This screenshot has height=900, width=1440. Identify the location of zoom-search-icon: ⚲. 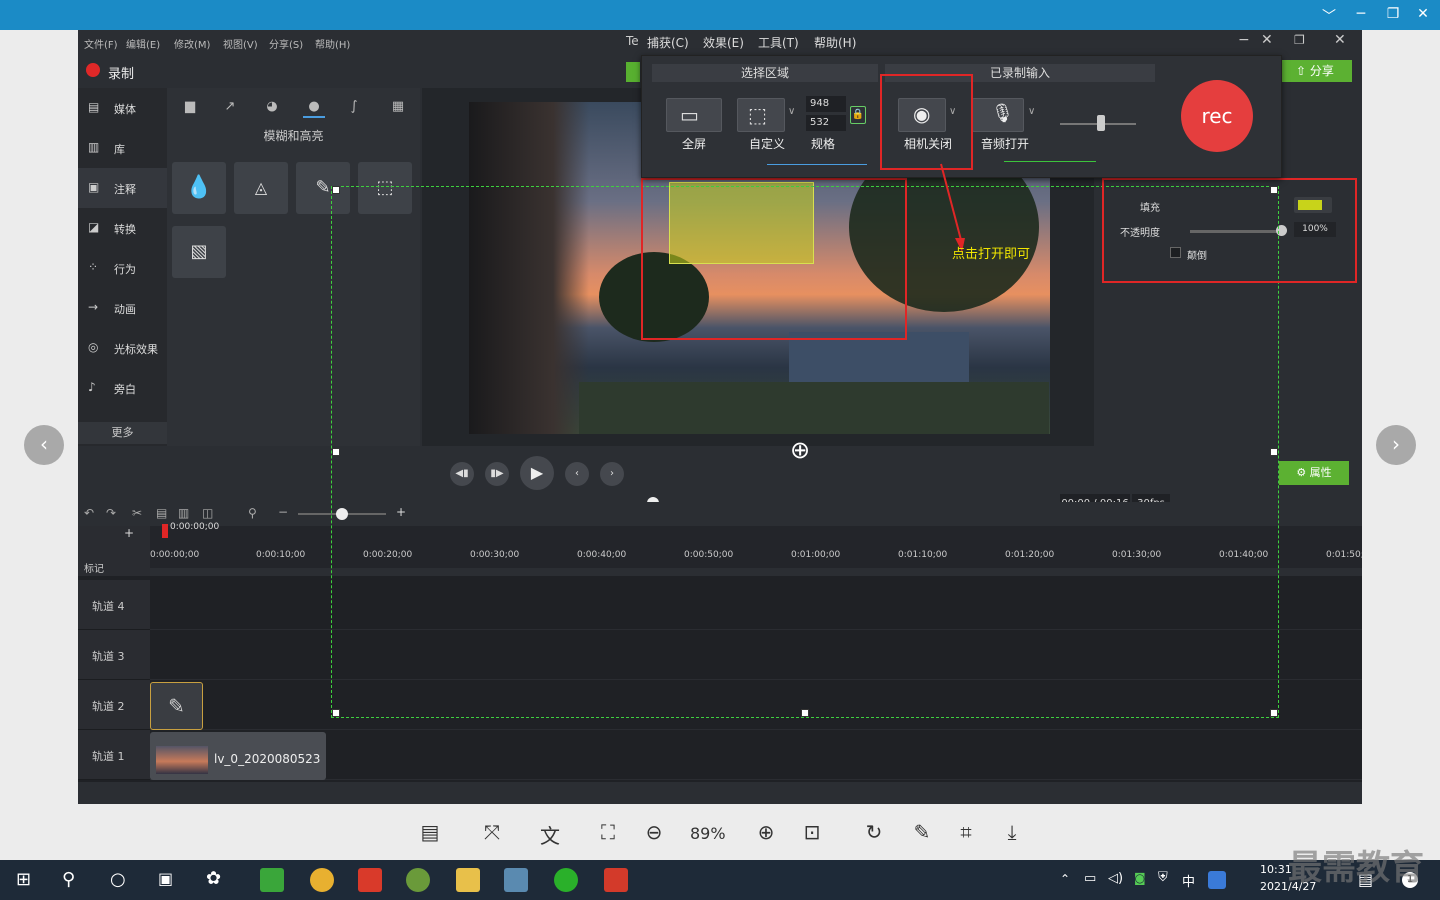
(252, 513).